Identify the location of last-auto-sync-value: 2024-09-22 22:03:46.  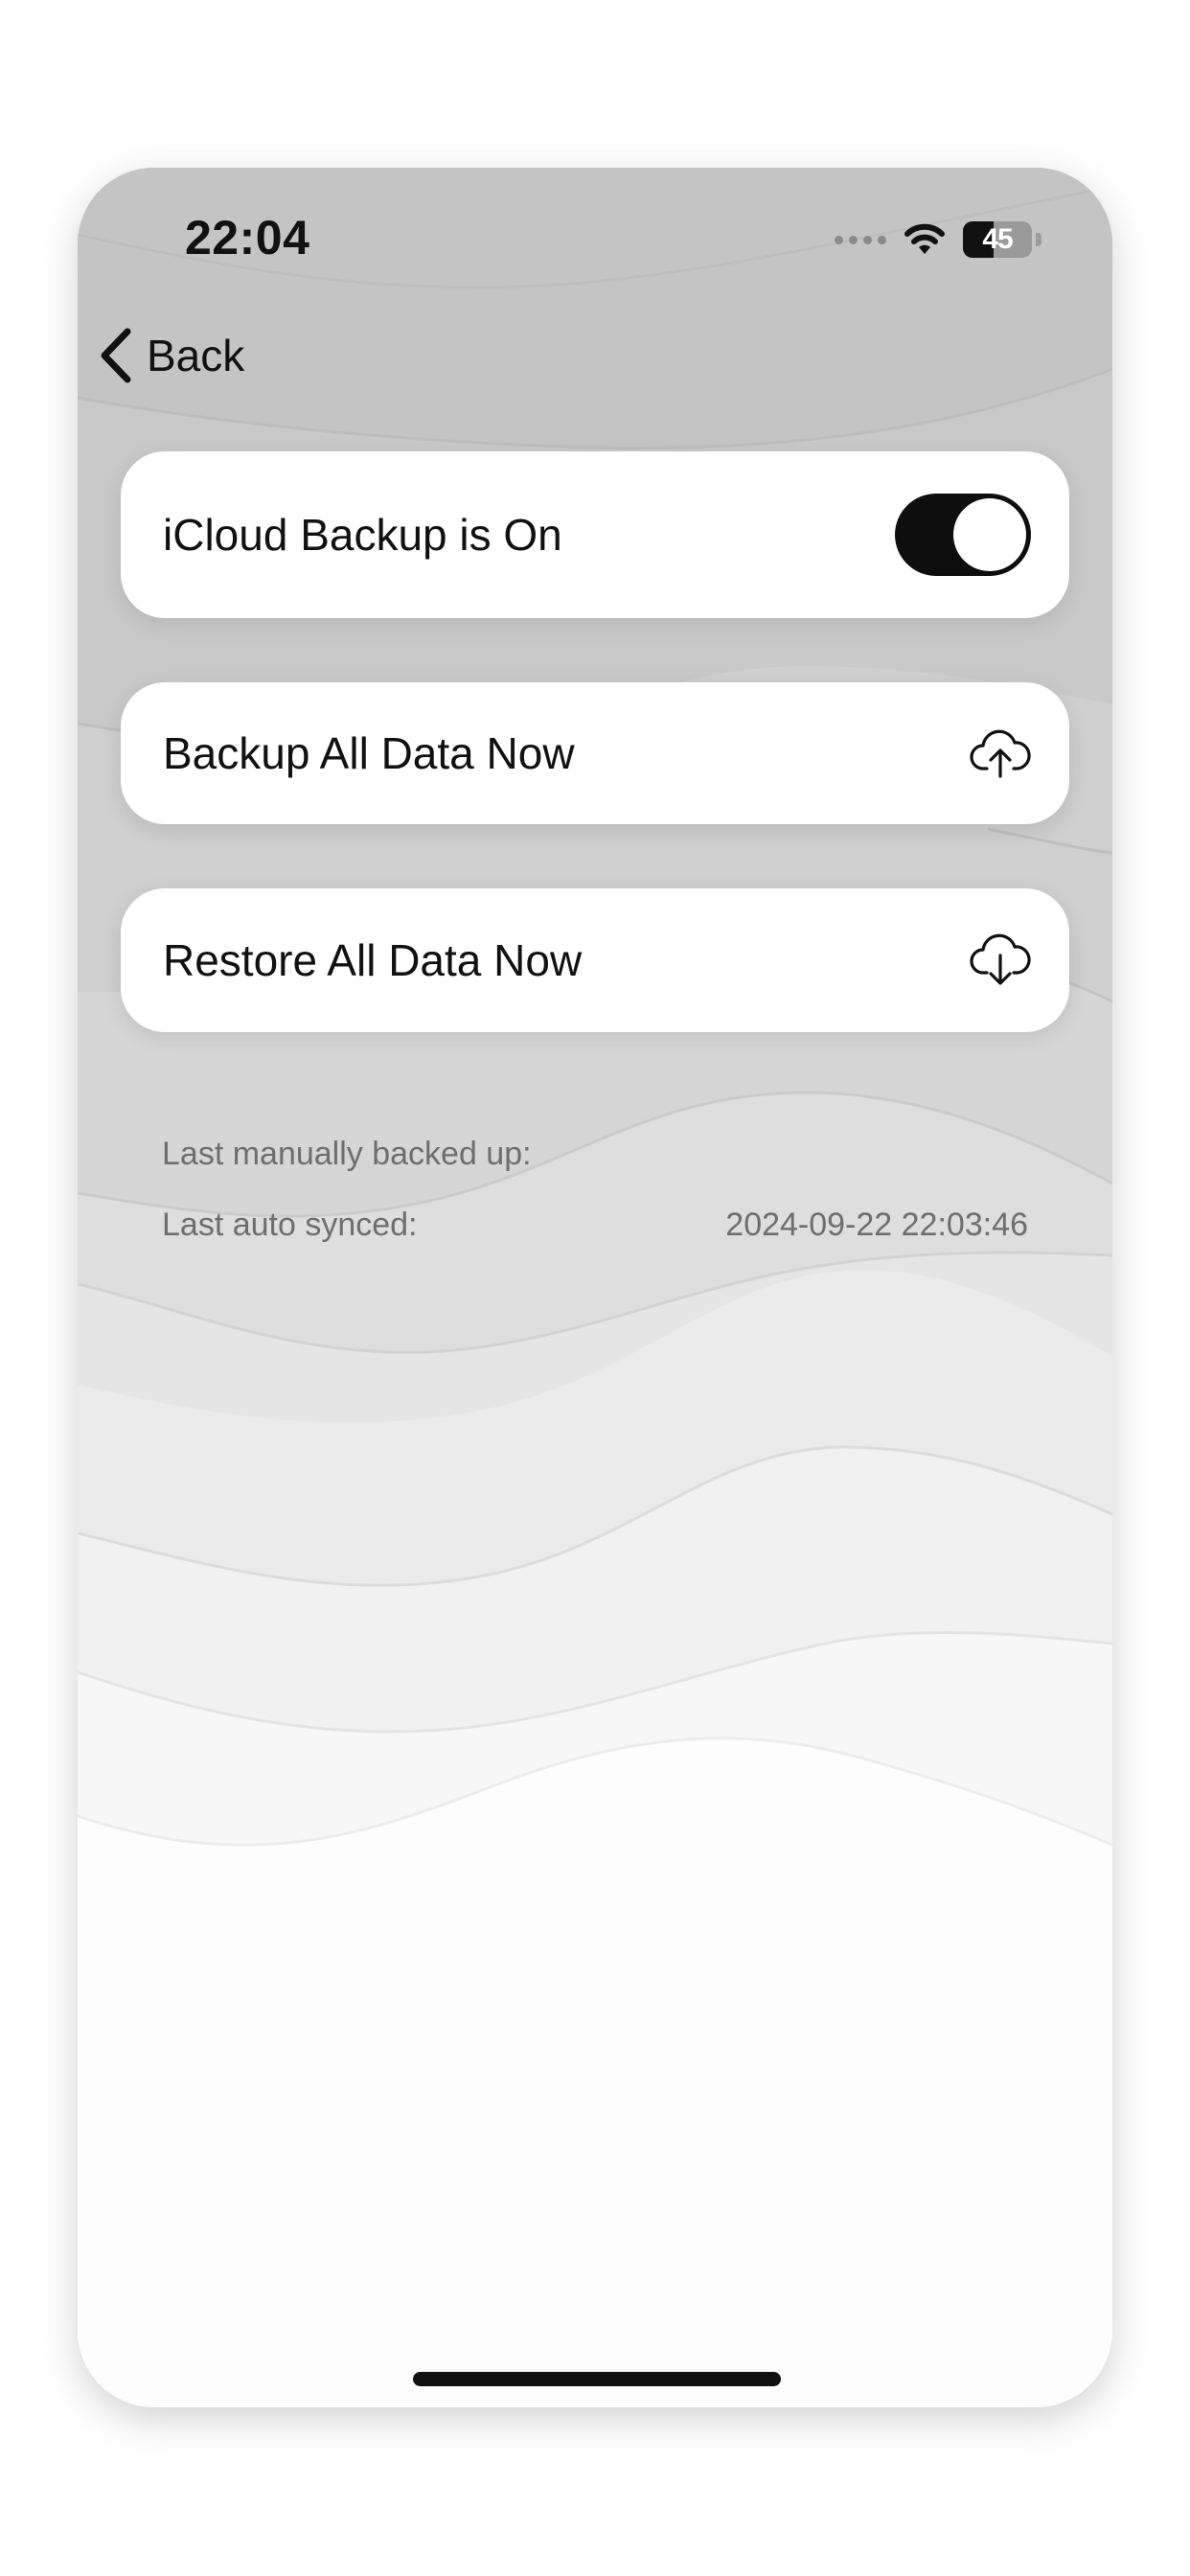
(876, 1225).